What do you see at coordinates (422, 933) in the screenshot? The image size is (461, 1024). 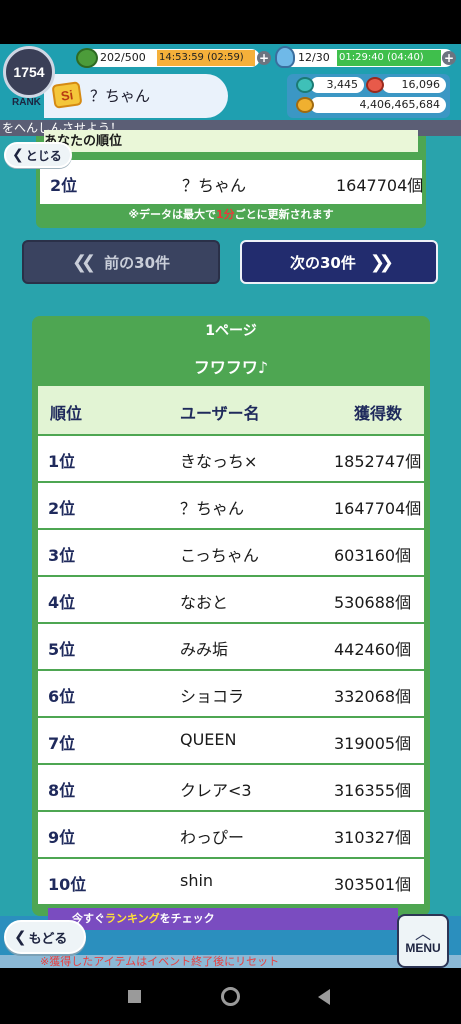 I see `chevron-up-icon: ︿` at bounding box center [422, 933].